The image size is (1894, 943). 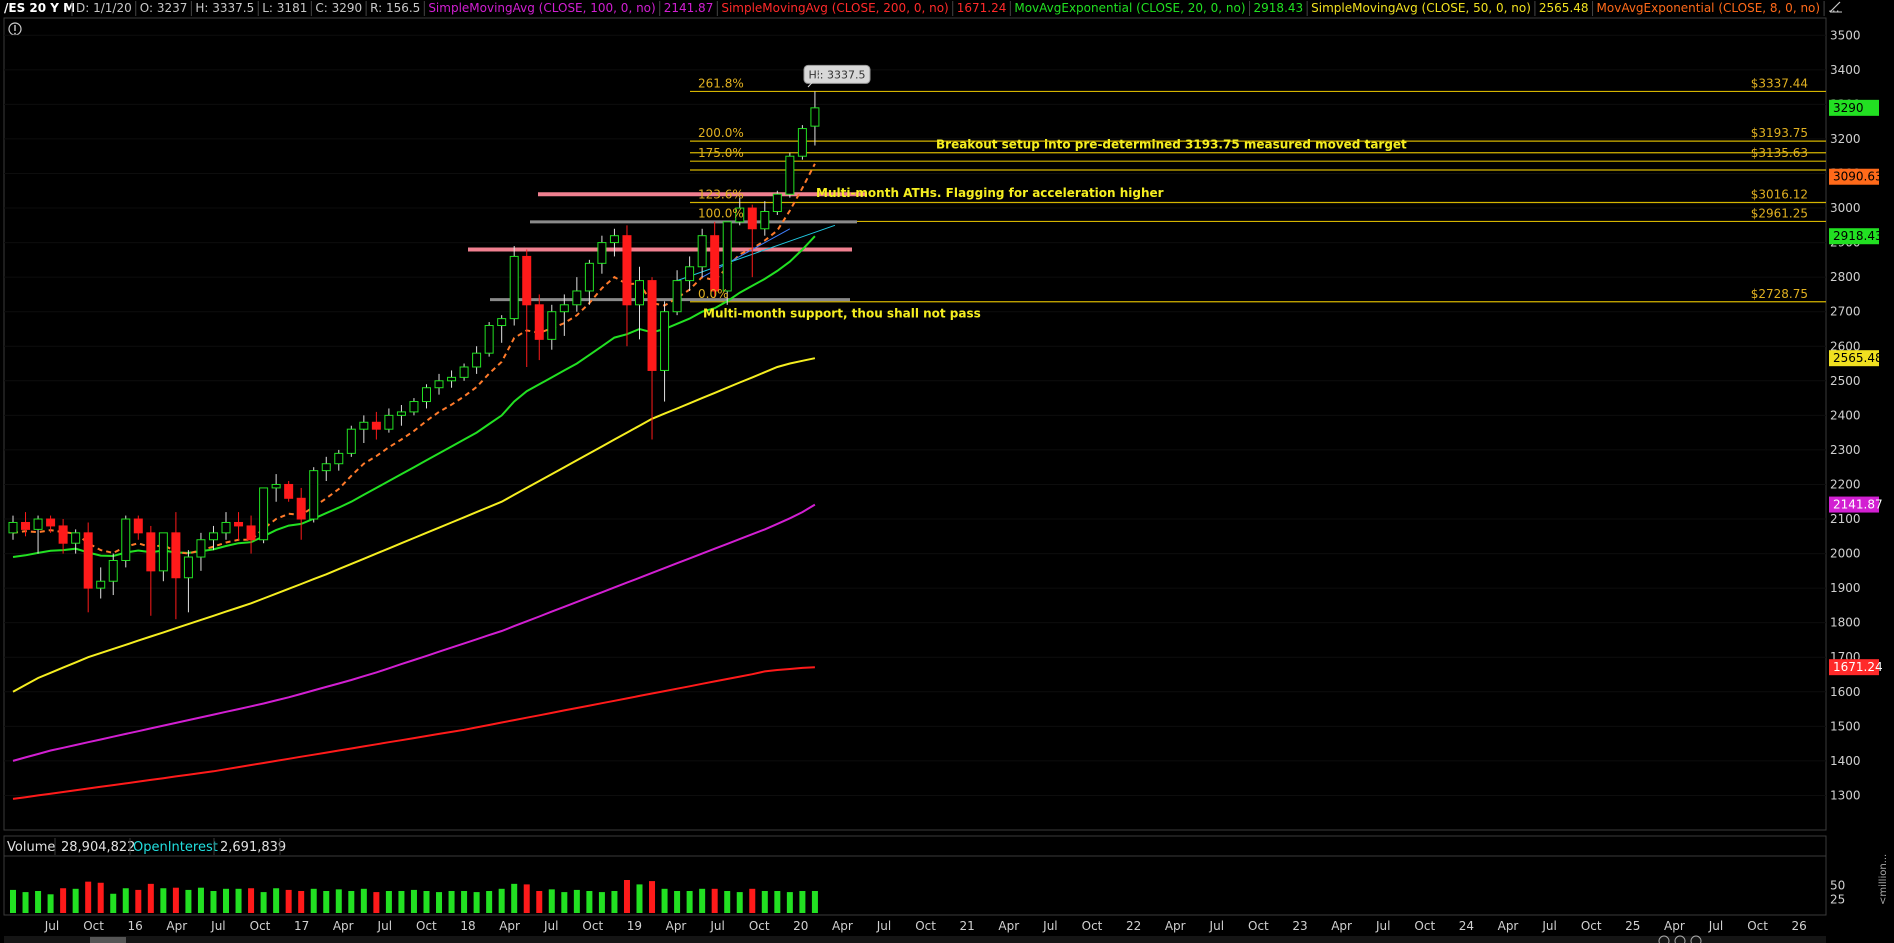 I want to click on header-item: SimpleMovingAvg (CLOSE, 100, 0, no), so click(x=541, y=8).